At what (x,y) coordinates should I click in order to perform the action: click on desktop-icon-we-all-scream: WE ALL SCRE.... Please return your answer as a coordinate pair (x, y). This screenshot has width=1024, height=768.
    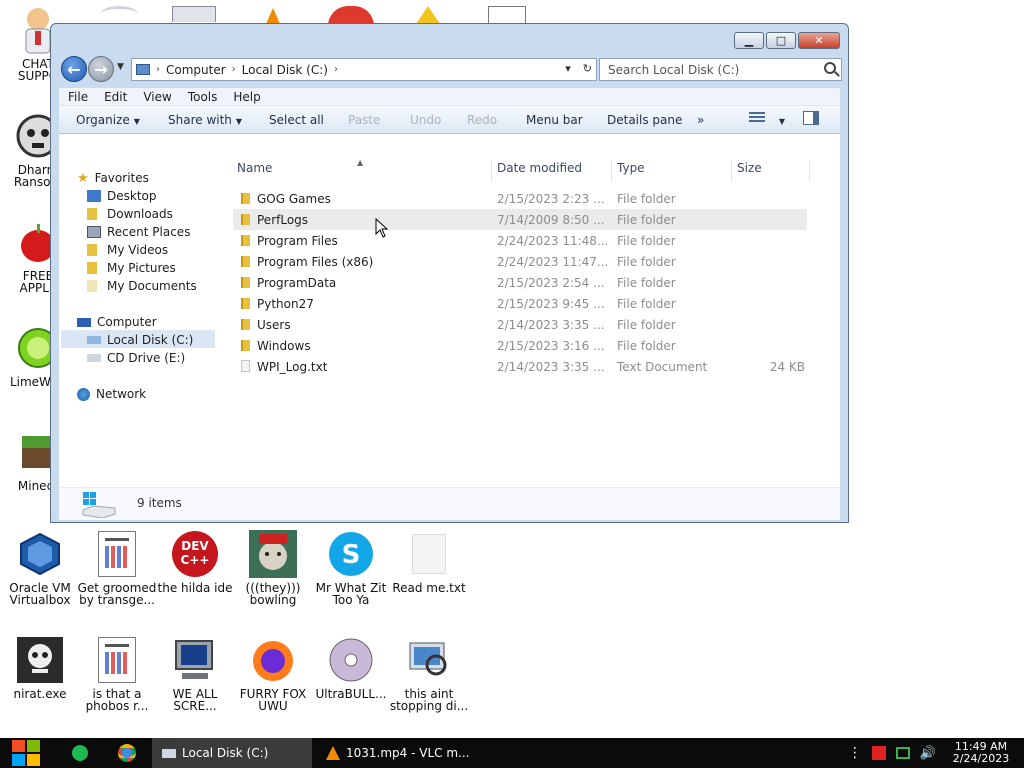
    Looking at the image, I should click on (195, 674).